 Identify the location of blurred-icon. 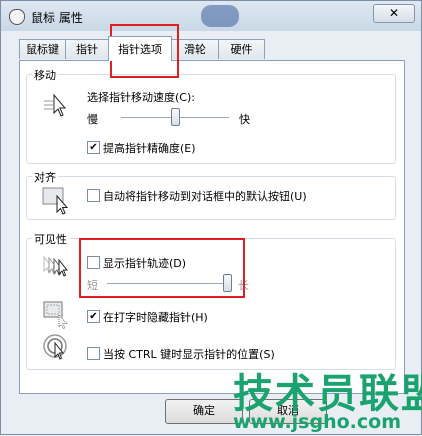
(220, 16).